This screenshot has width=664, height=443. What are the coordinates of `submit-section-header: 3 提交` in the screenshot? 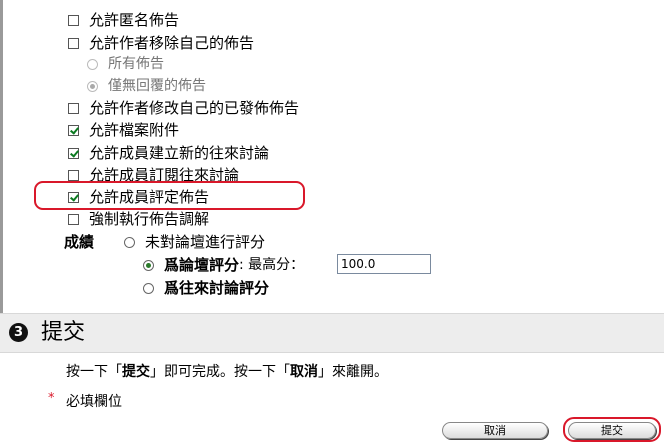 It's located at (332, 333).